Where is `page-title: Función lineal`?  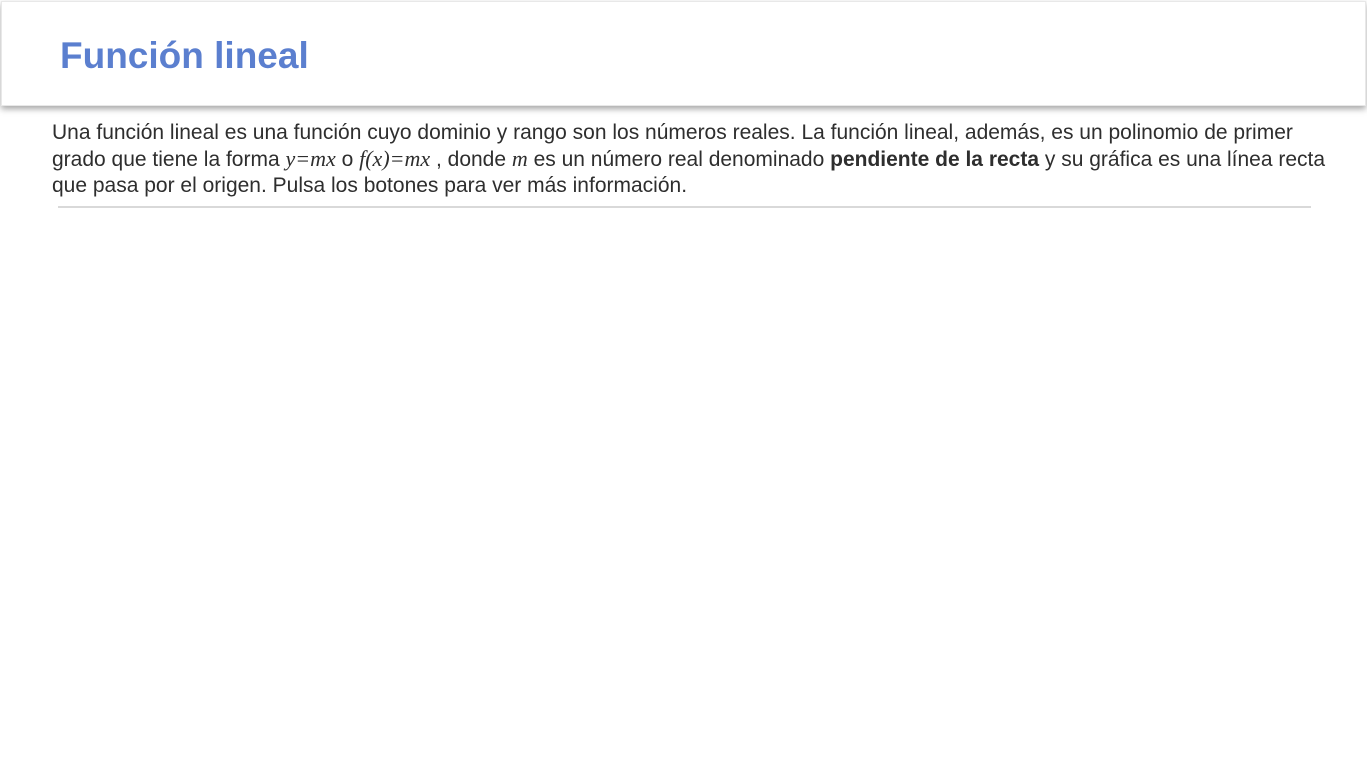 page-title: Función lineal is located at coordinates (184, 55).